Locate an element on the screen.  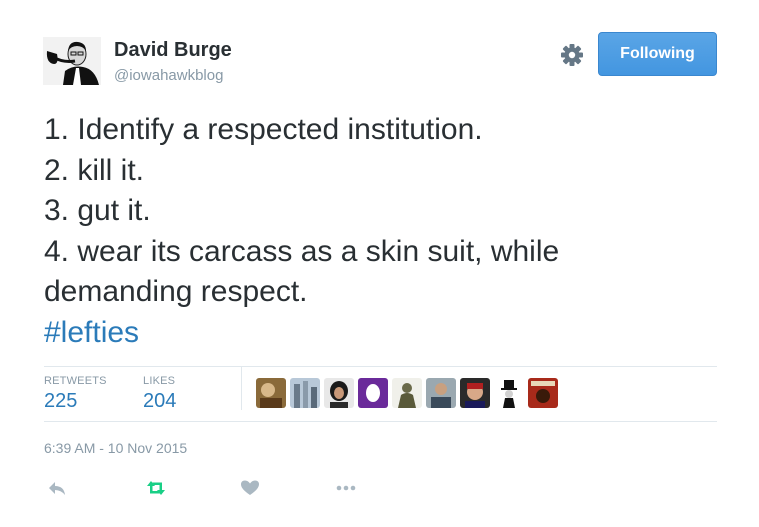
tweet-line: 3. gut it. is located at coordinates (97, 210).